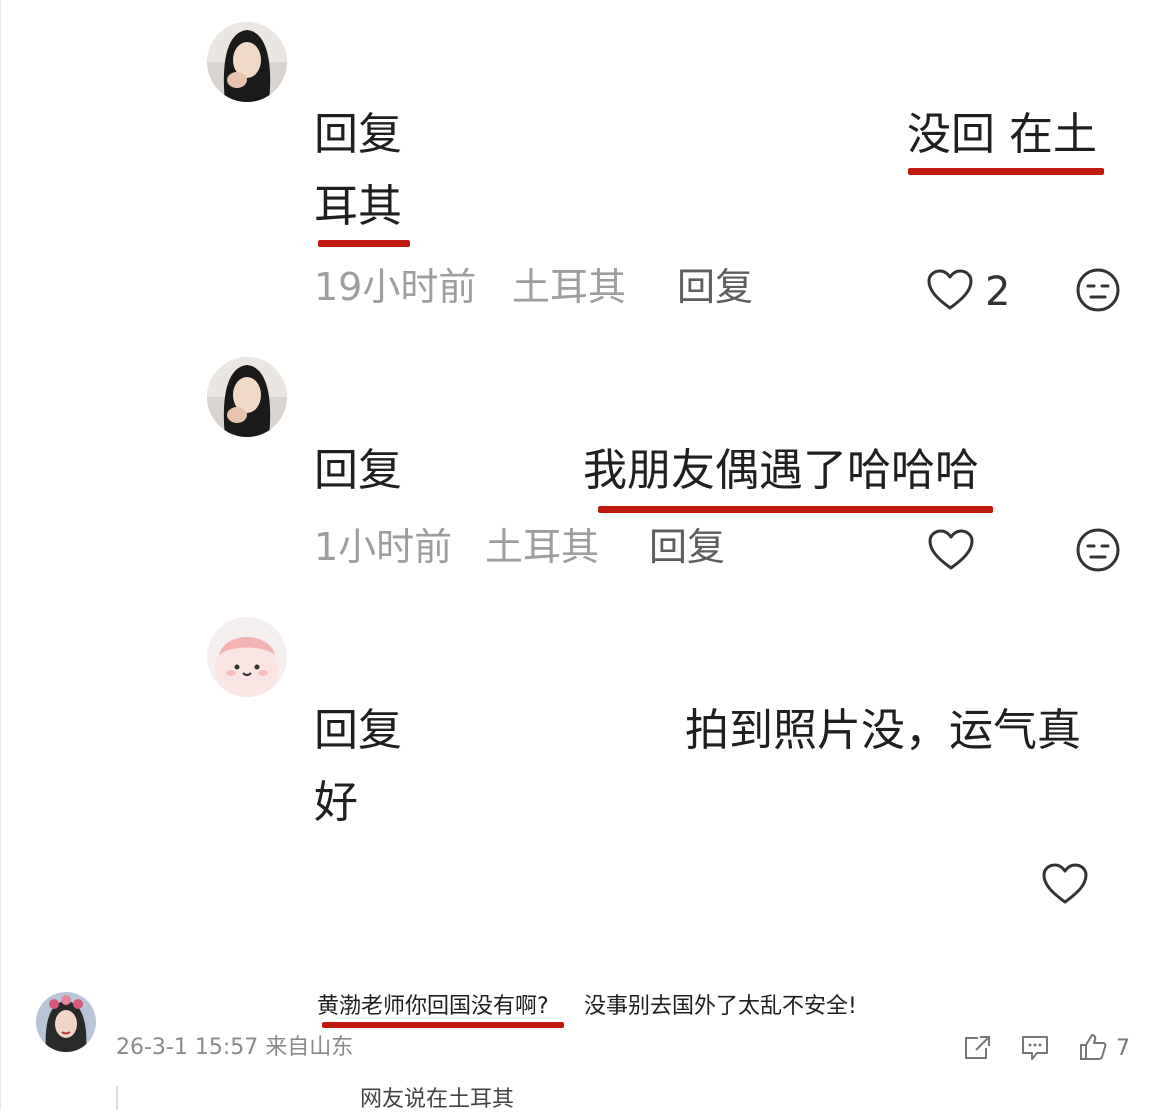  Describe the element at coordinates (998, 292) in the screenshot. I see `like-count: 2` at that location.